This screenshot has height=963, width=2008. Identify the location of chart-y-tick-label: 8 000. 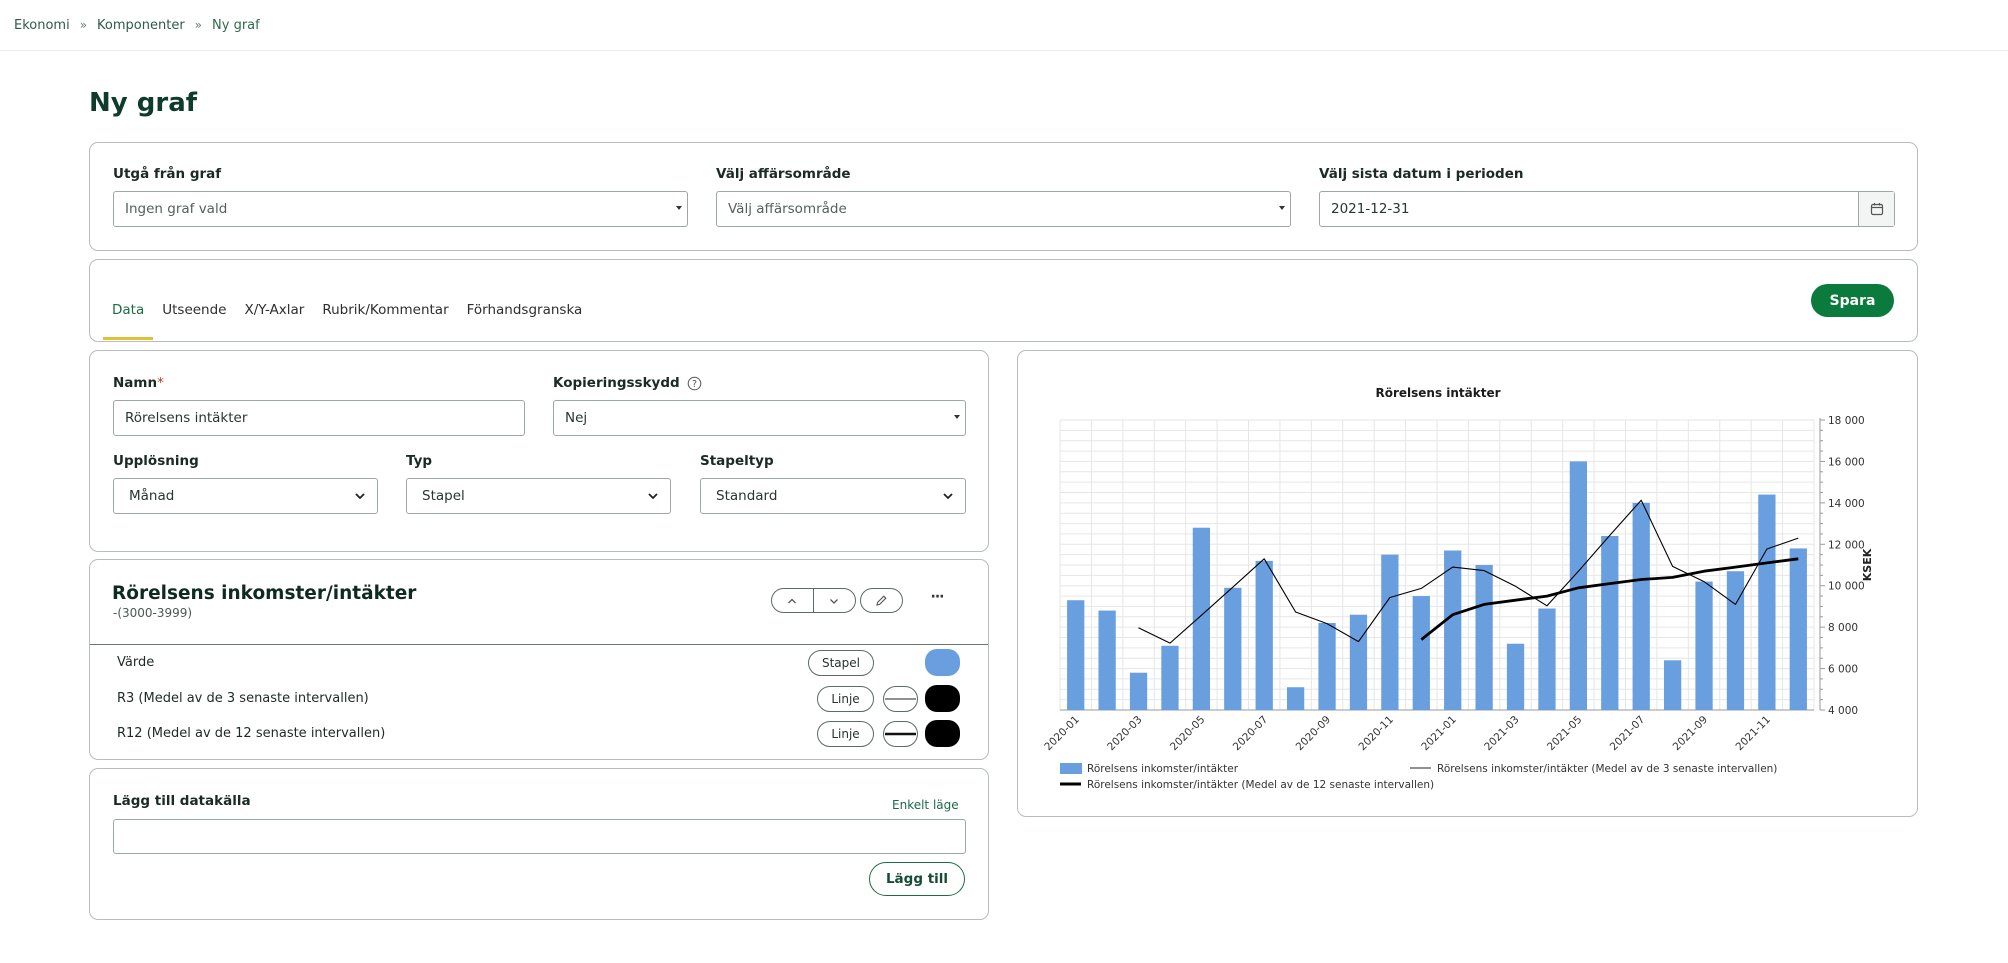
(1843, 628).